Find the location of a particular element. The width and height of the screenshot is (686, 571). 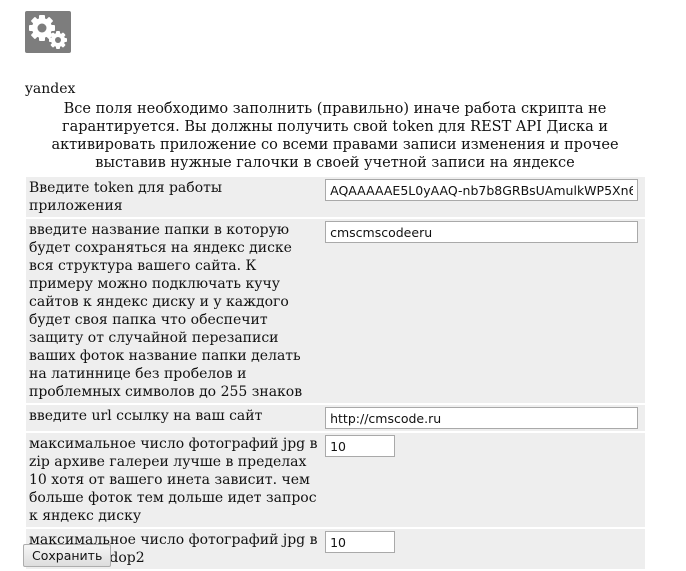

table-row: Введите token для работы приложения is located at coordinates (335, 197).